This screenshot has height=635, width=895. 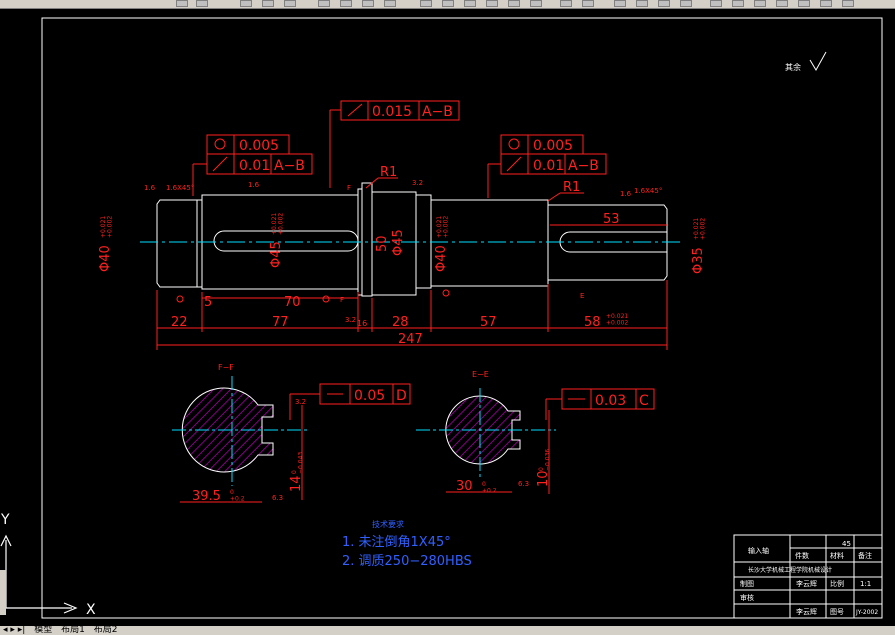 I want to click on svg-text: 247, so click(x=410, y=339).